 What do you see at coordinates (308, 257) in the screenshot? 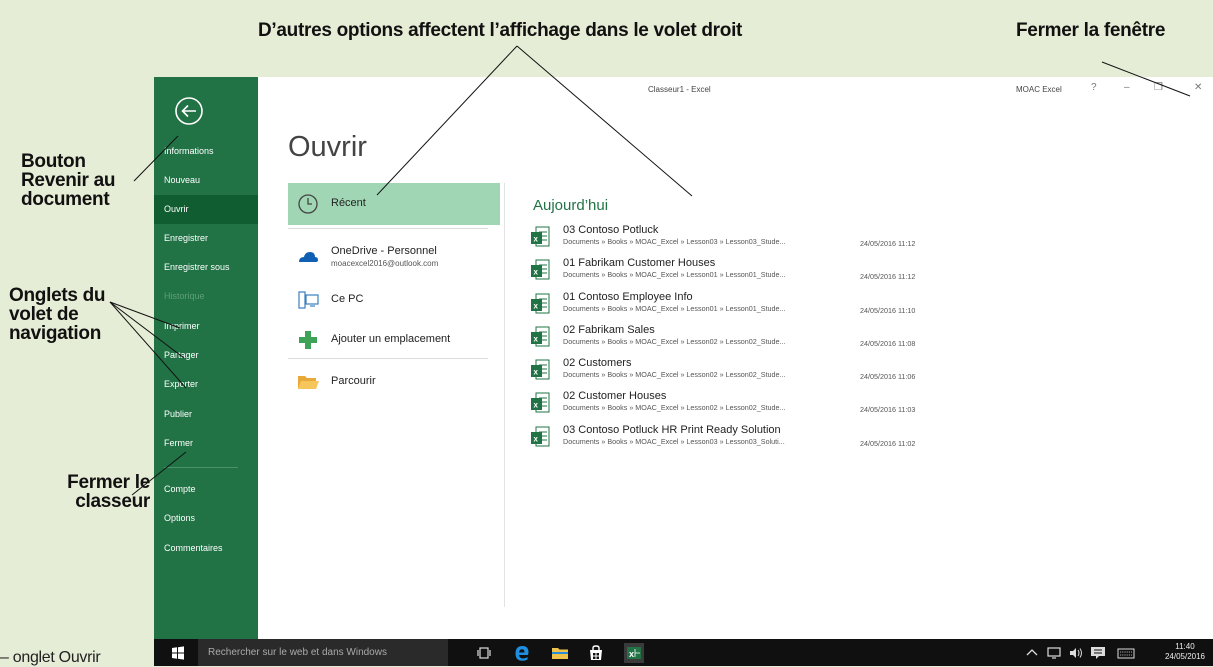
I see `cloud-icon` at bounding box center [308, 257].